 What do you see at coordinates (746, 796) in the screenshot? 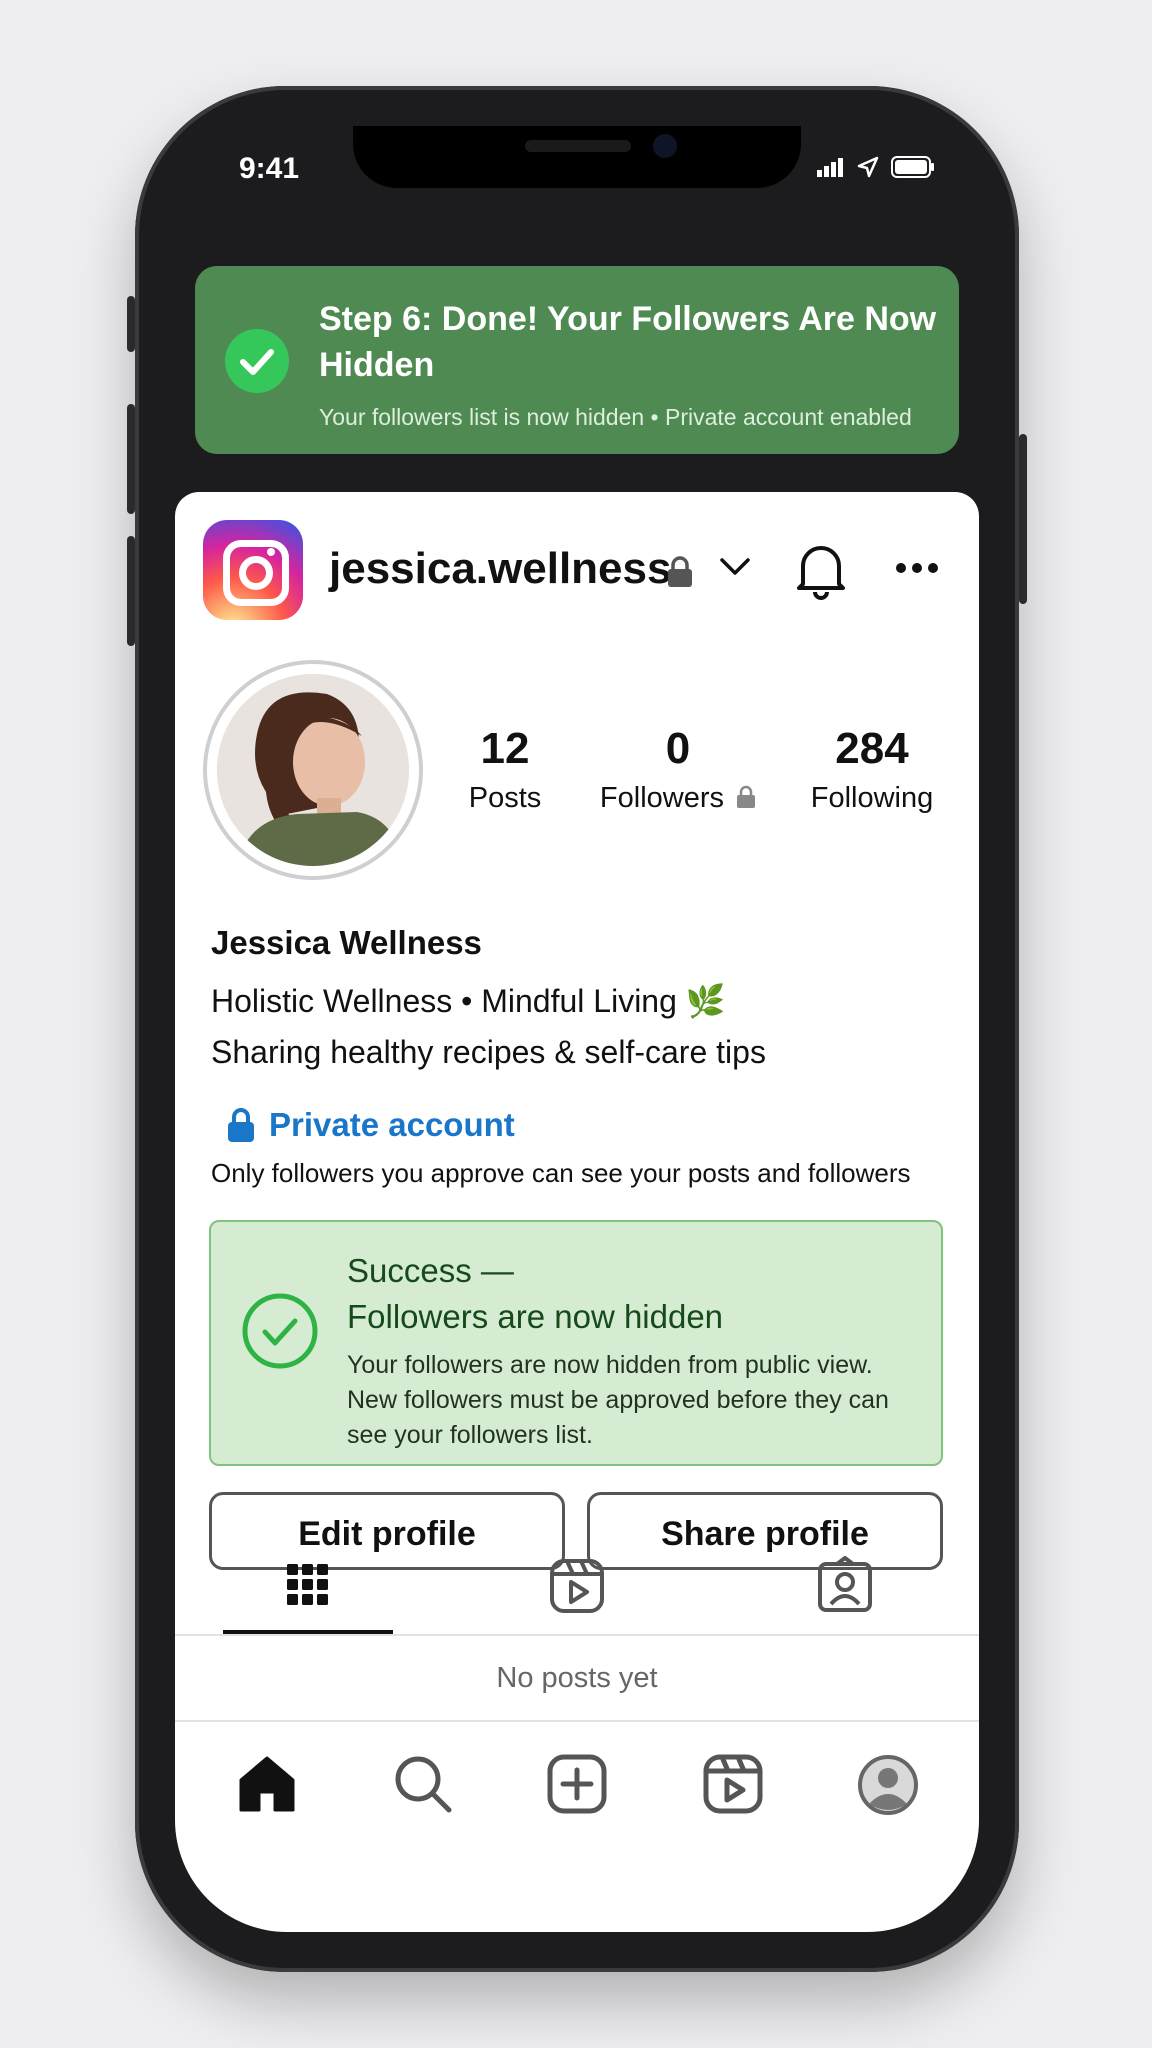
I see `followers-lock-icon` at bounding box center [746, 796].